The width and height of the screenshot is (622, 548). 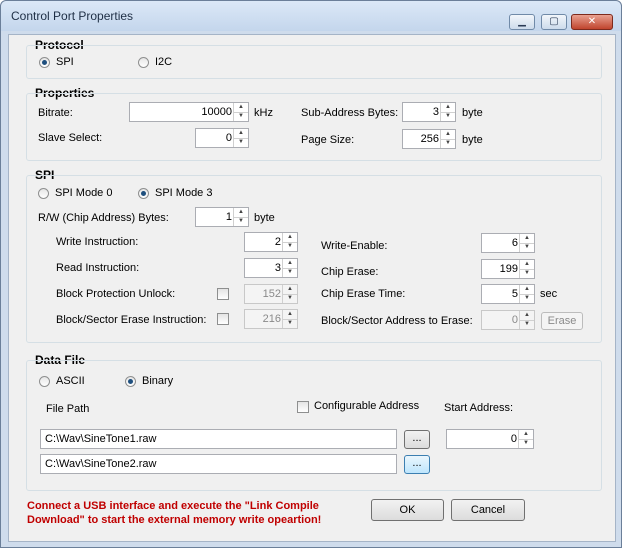 What do you see at coordinates (508, 320) in the screenshot?
I see `block-address-spinner: 0 ▲ ▼` at bounding box center [508, 320].